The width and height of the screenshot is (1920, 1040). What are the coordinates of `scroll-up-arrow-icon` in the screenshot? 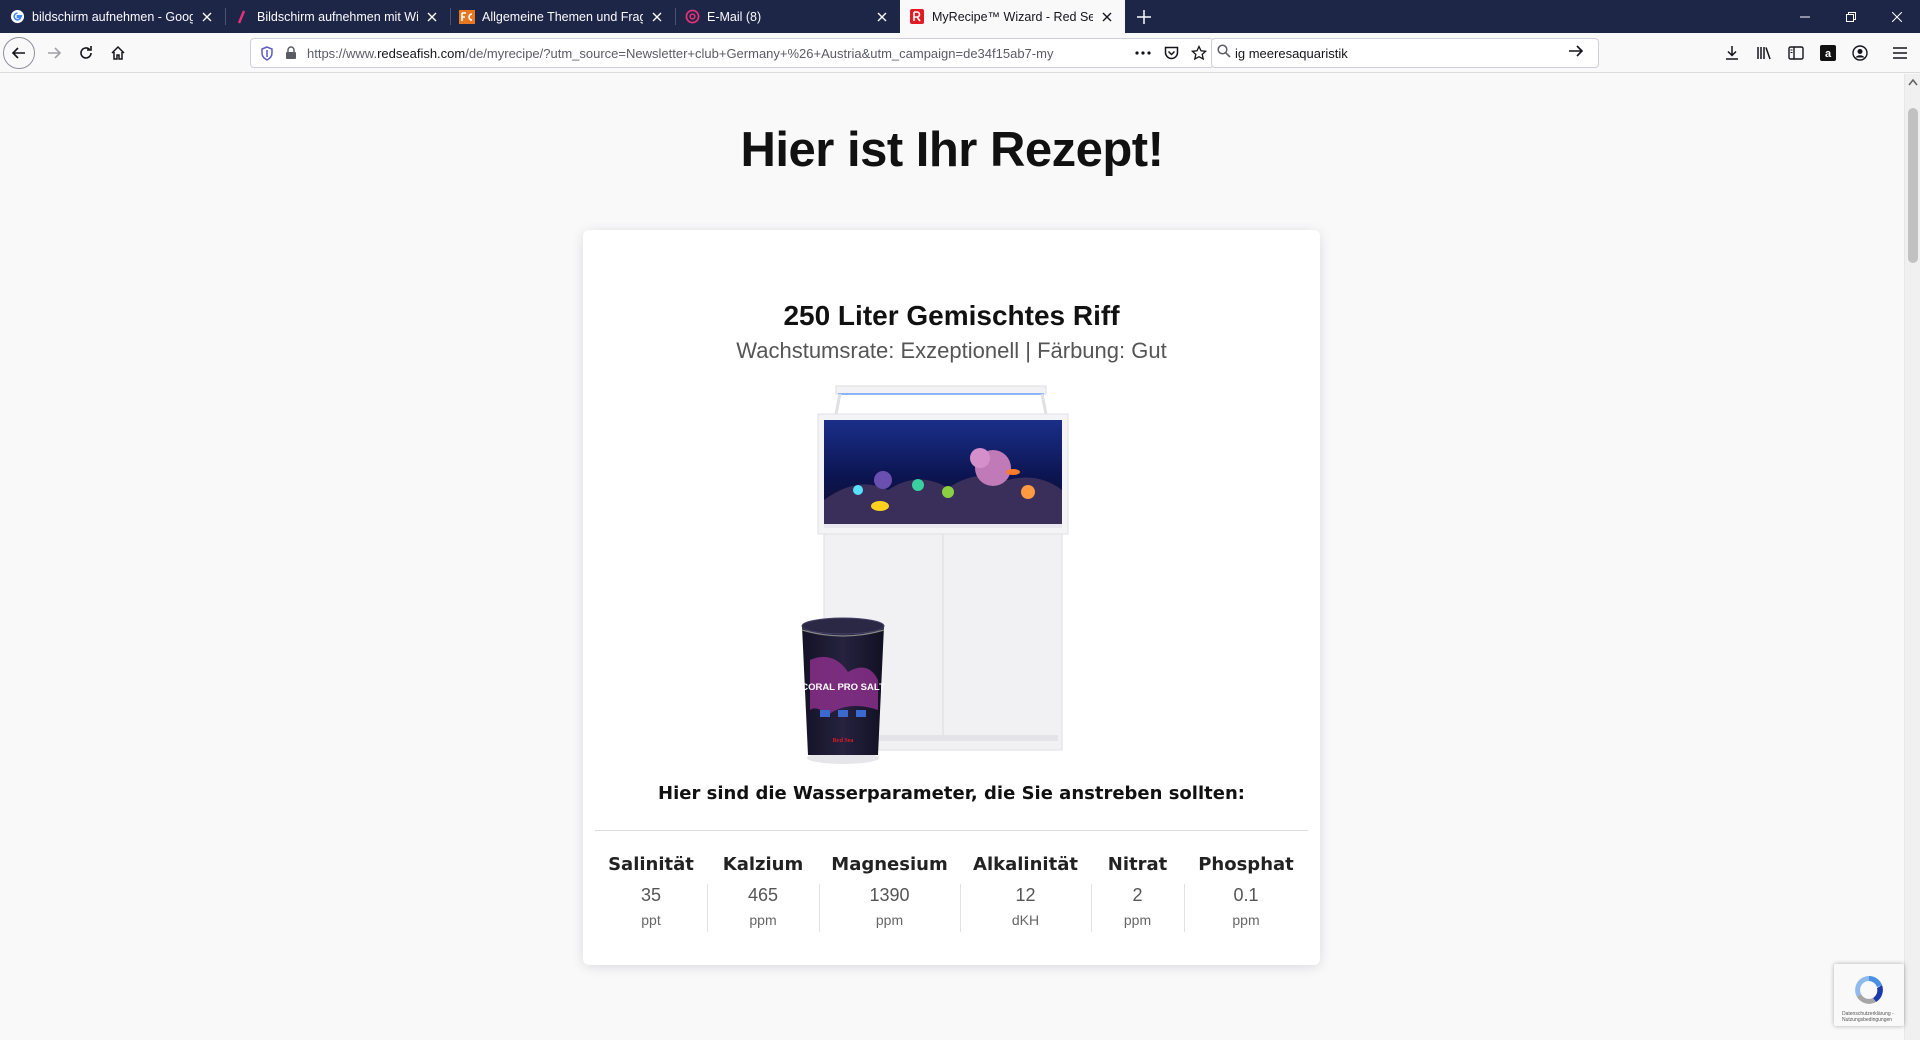 It's located at (1913, 82).